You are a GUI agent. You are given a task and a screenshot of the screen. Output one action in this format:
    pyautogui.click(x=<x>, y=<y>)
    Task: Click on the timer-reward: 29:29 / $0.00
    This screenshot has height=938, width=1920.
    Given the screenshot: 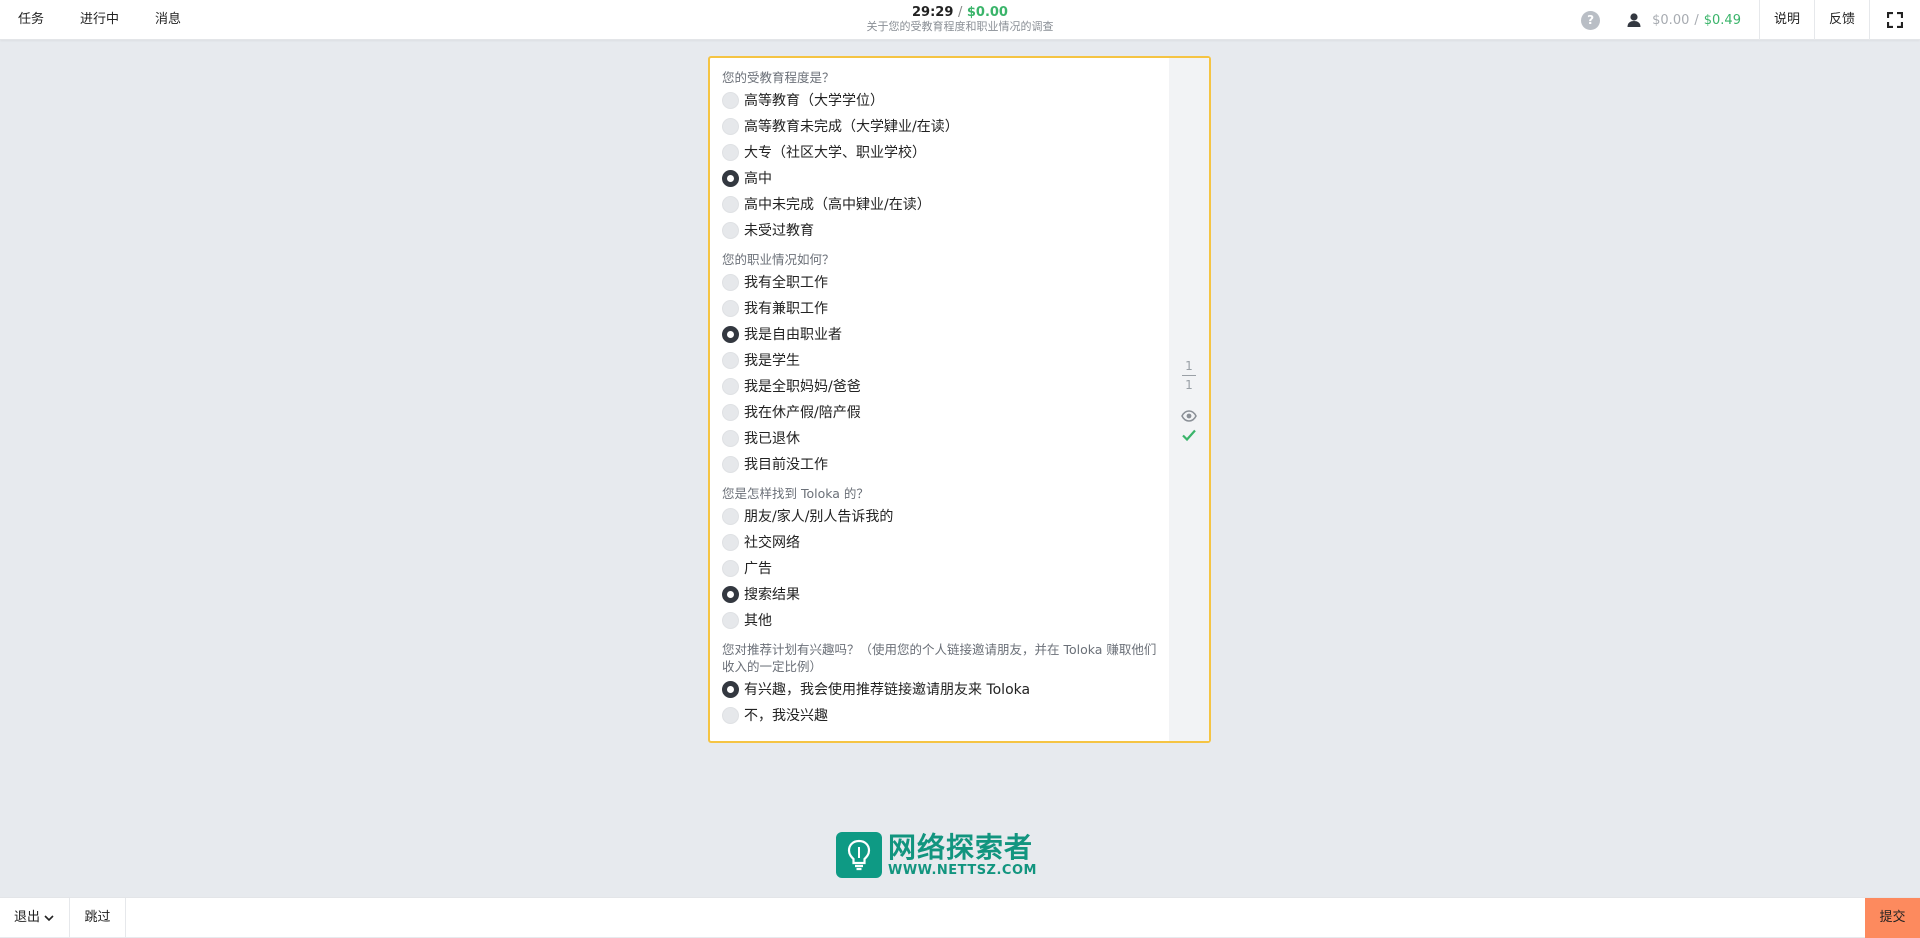 What is the action you would take?
    pyautogui.click(x=960, y=12)
    